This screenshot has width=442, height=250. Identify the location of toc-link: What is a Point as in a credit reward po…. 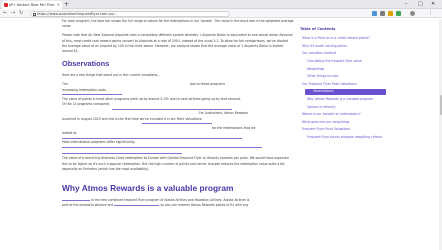
(343, 38).